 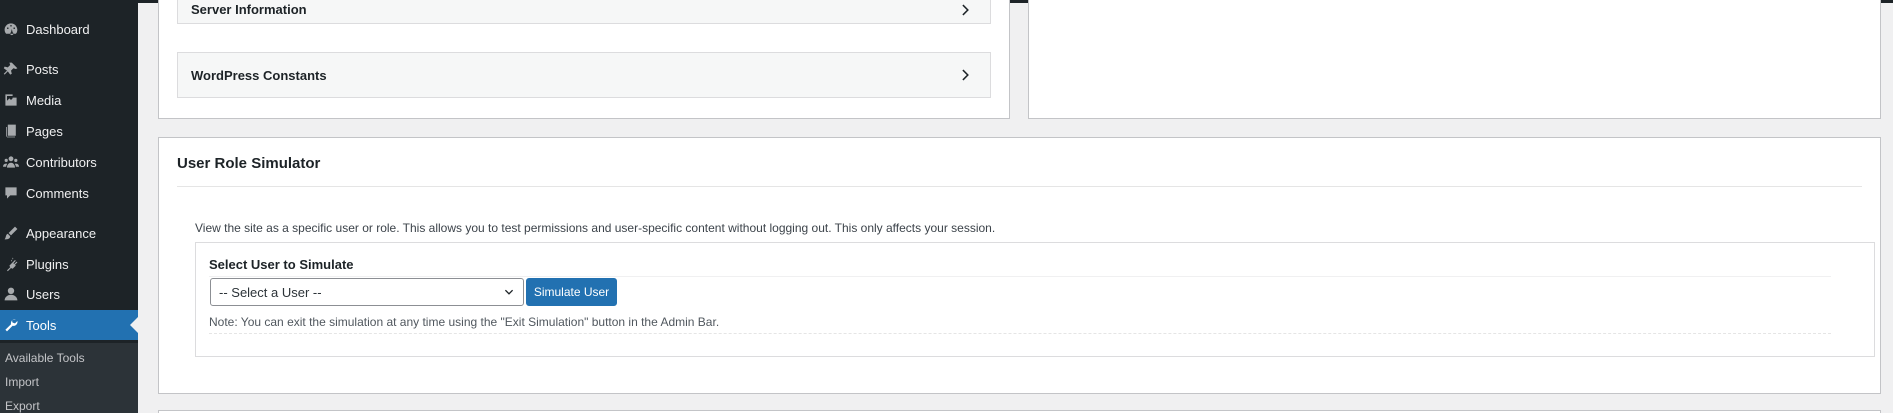 What do you see at coordinates (11, 325) in the screenshot?
I see `wrench-icon` at bounding box center [11, 325].